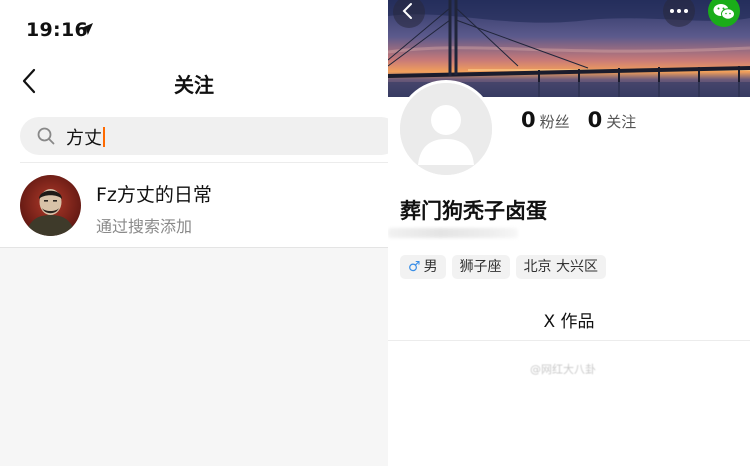 The width and height of the screenshot is (750, 466). What do you see at coordinates (204, 136) in the screenshot?
I see `search-bar: 方丈` at bounding box center [204, 136].